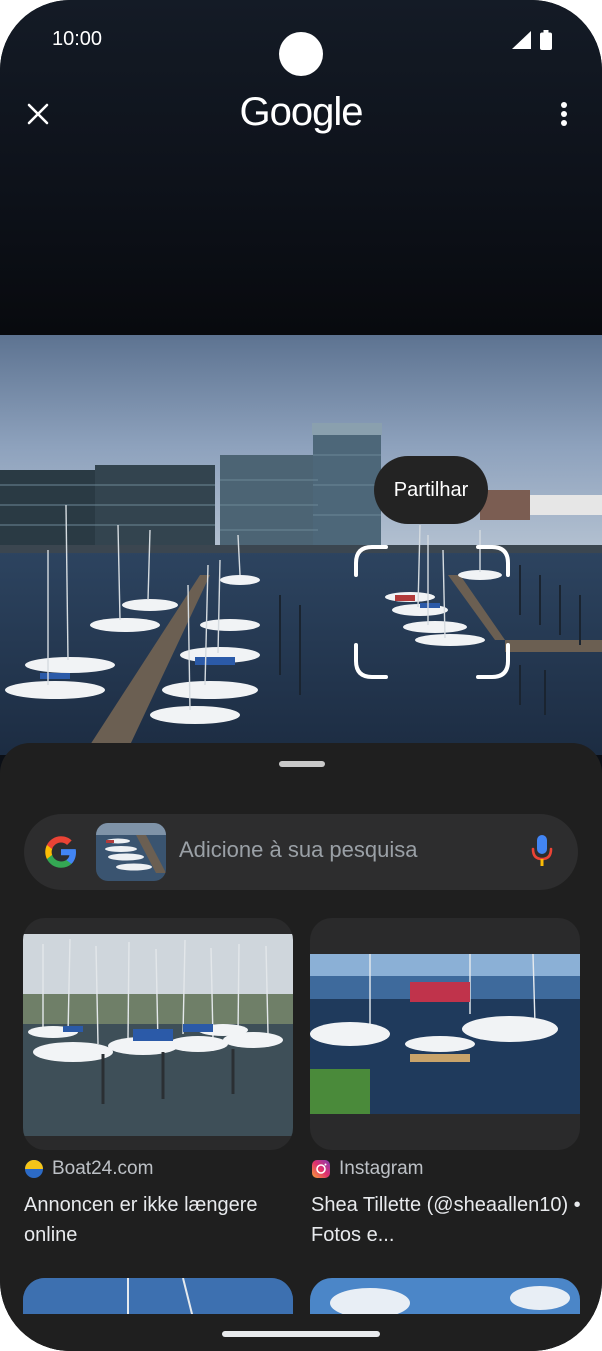  I want to click on search-image-thumbnail, so click(131, 852).